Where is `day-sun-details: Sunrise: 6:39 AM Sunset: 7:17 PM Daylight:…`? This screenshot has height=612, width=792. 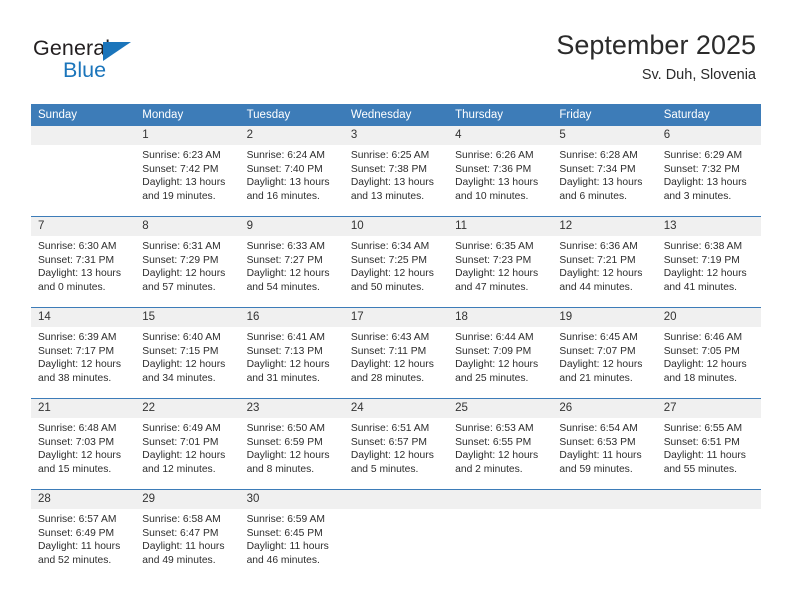 day-sun-details: Sunrise: 6:39 AM Sunset: 7:17 PM Daylight:… is located at coordinates (83, 356).